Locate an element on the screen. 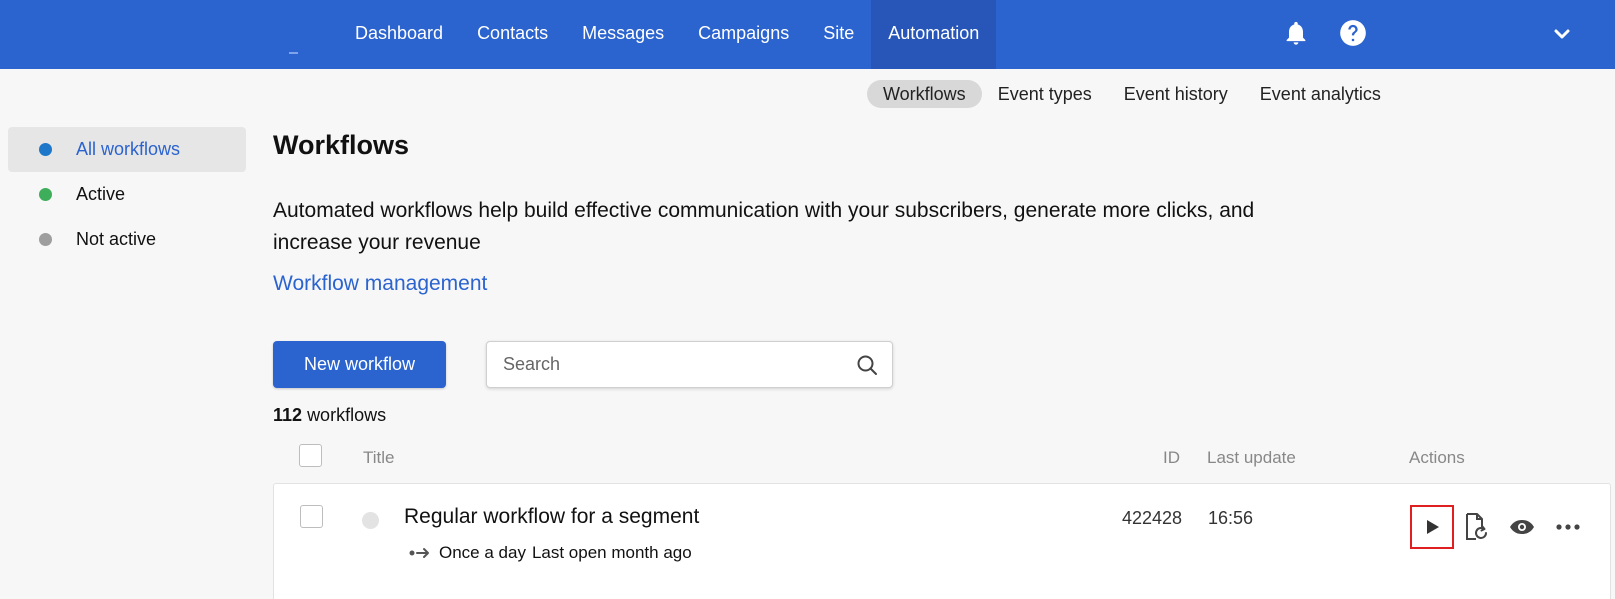  tab-event-history: Event history is located at coordinates (1176, 94).